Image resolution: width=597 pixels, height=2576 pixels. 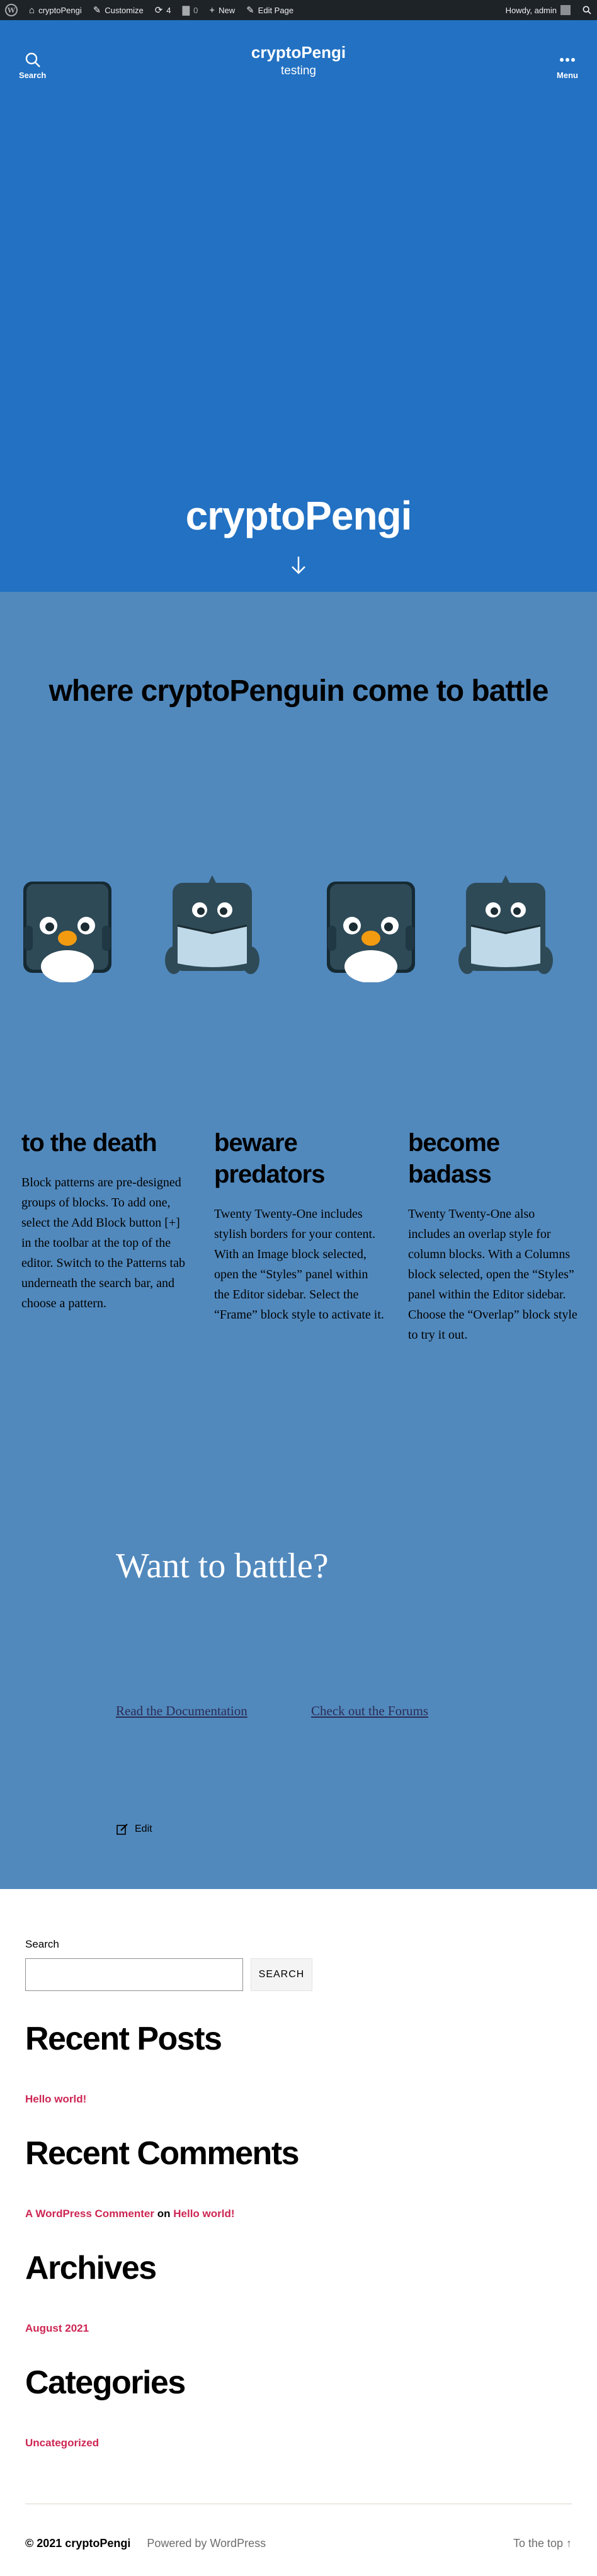 What do you see at coordinates (298, 2214) in the screenshot?
I see `recent-comment-item: A WordPress Commenter on Hello world!` at bounding box center [298, 2214].